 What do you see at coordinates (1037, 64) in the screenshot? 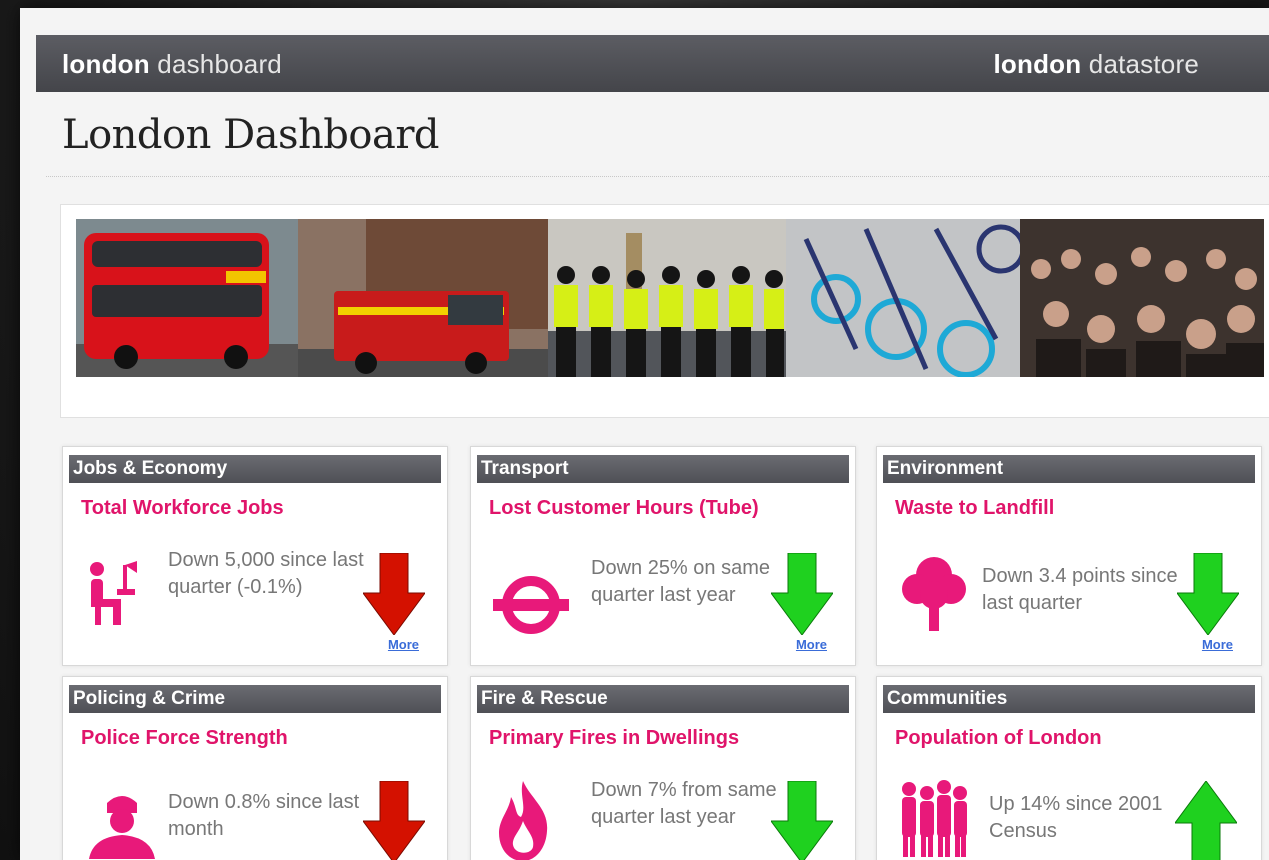
I see `datastore-bold-text: london` at bounding box center [1037, 64].